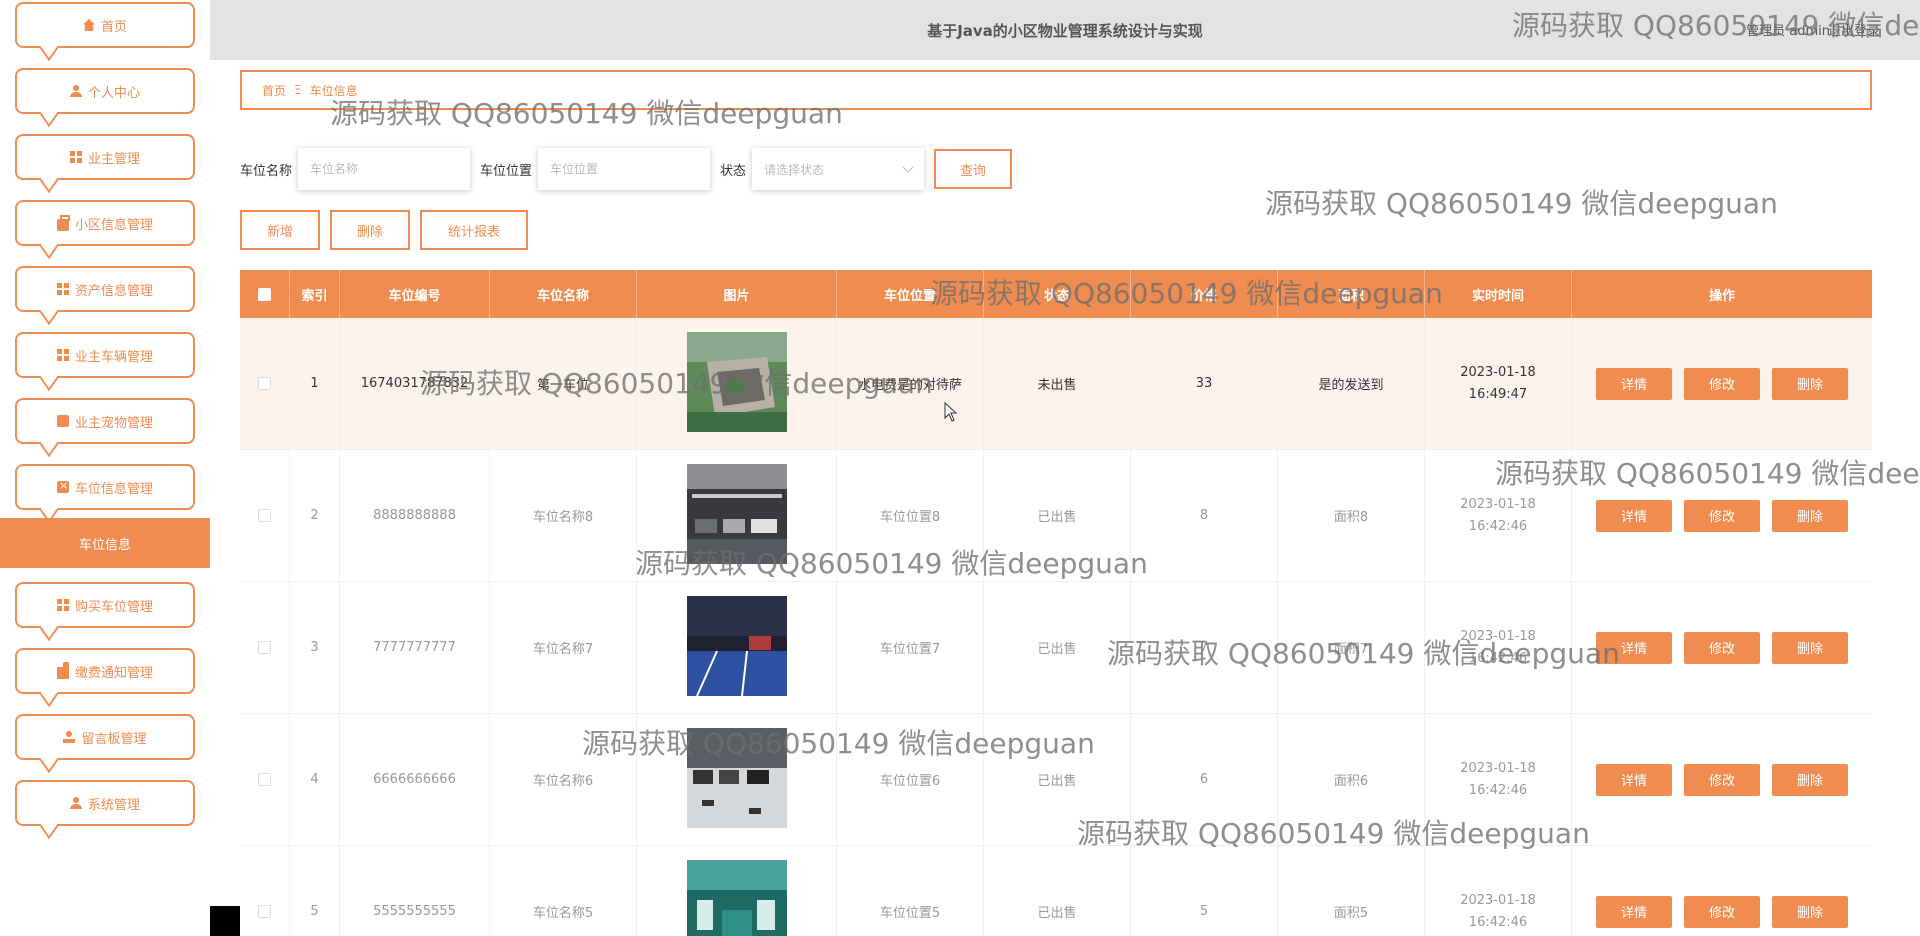 The height and width of the screenshot is (936, 1920). I want to click on current-user: 管理员 admin, so click(1788, 31).